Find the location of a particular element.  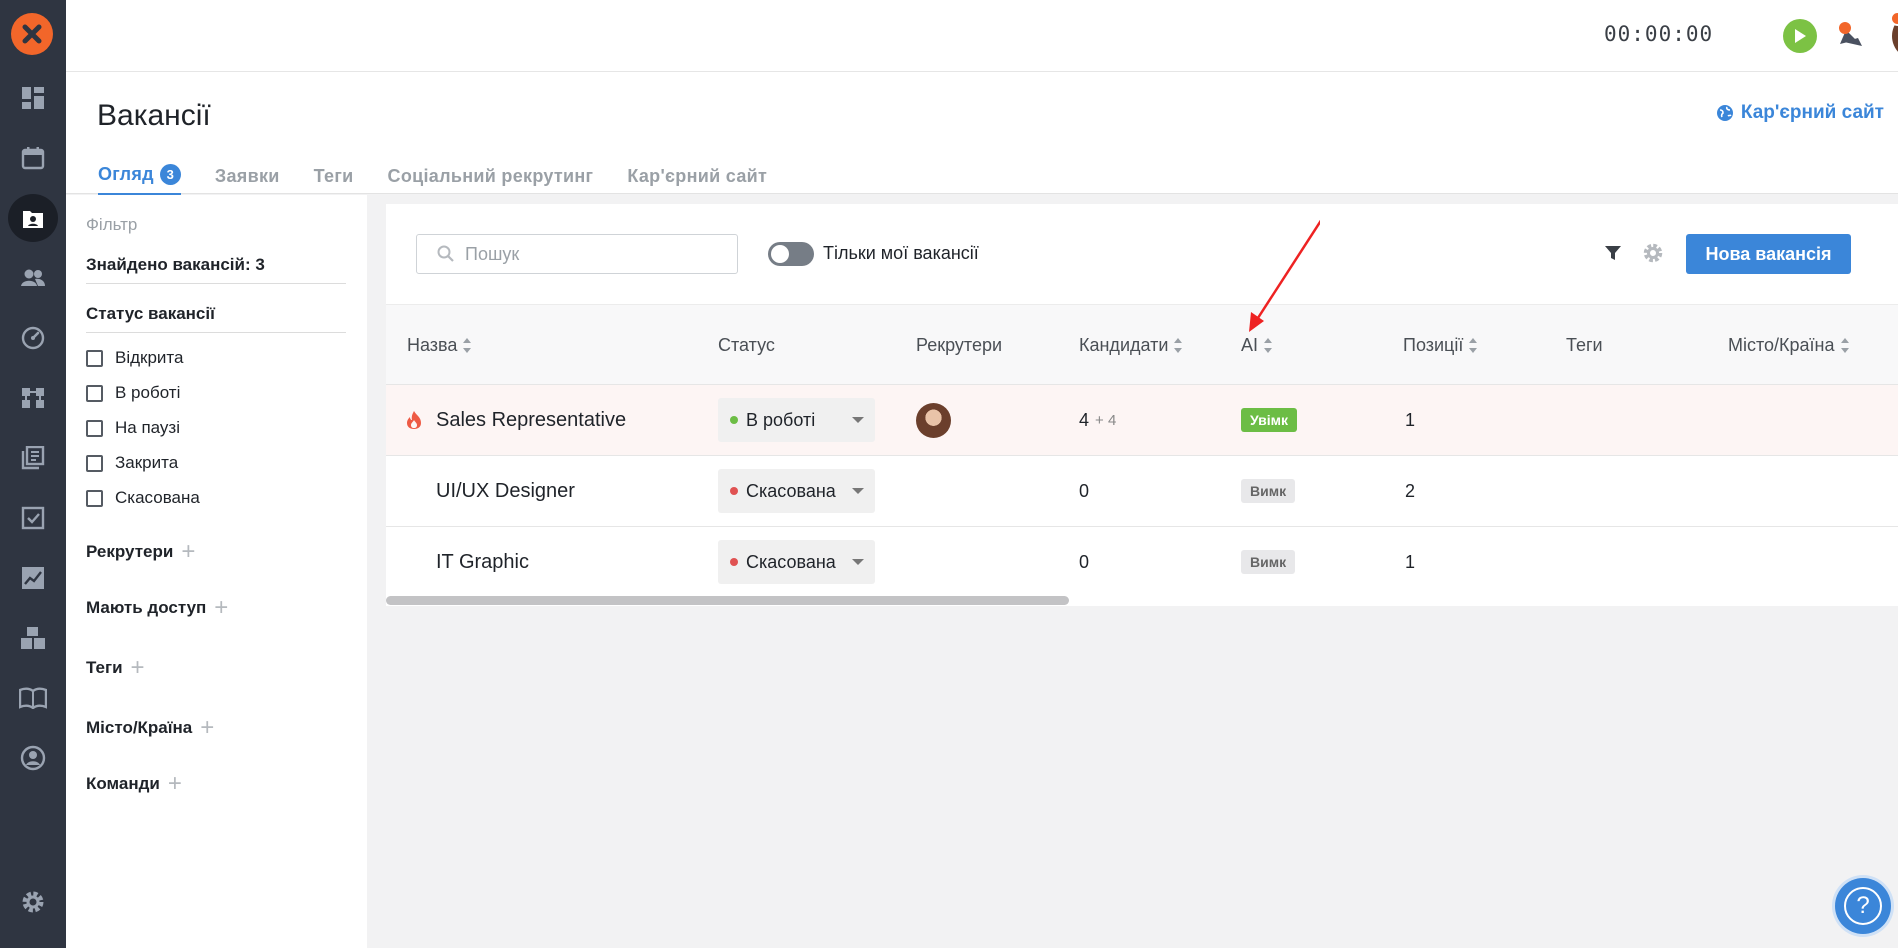

filter-group-label: Теги is located at coordinates (104, 667).